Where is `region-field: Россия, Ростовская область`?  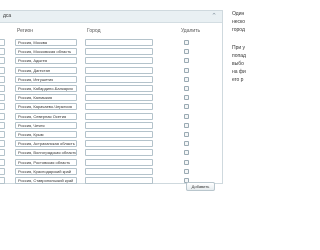 region-field: Россия, Ростовская область is located at coordinates (46, 162).